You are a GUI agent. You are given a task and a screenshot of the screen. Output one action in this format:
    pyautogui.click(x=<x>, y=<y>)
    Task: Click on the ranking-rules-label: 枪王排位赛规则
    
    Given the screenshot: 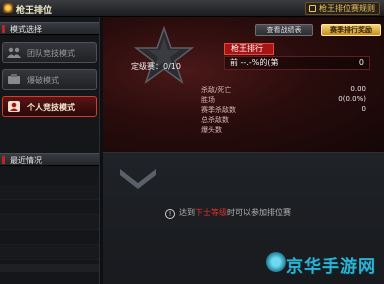 What is the action you would take?
    pyautogui.click(x=347, y=8)
    